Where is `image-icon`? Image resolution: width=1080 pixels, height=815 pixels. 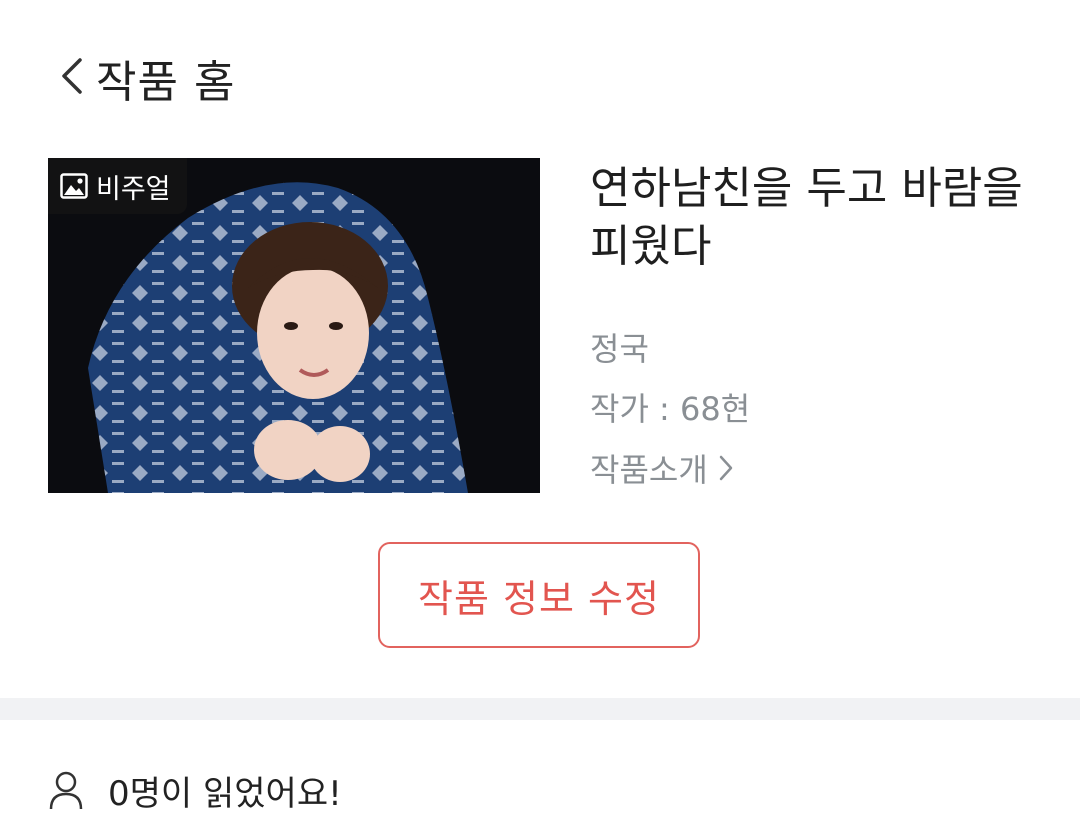 image-icon is located at coordinates (74, 186).